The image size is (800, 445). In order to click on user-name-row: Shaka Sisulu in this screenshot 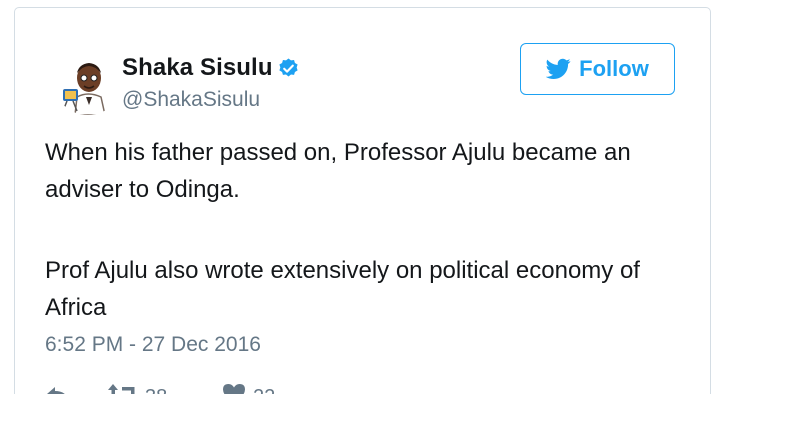, I will do `click(211, 68)`.